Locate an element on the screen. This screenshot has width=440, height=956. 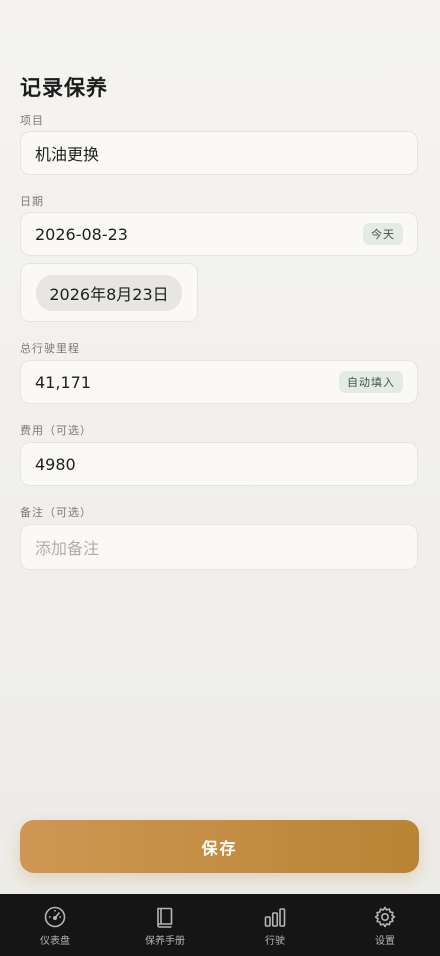
save-button-label: 保存 is located at coordinates (219, 848).